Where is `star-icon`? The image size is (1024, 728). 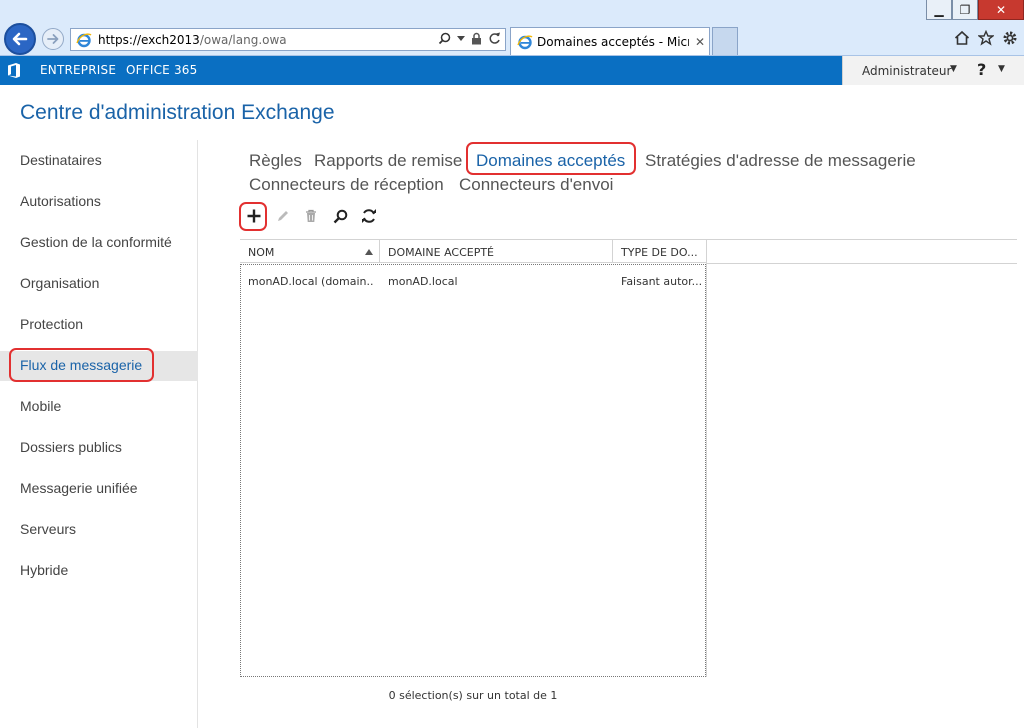 star-icon is located at coordinates (986, 38).